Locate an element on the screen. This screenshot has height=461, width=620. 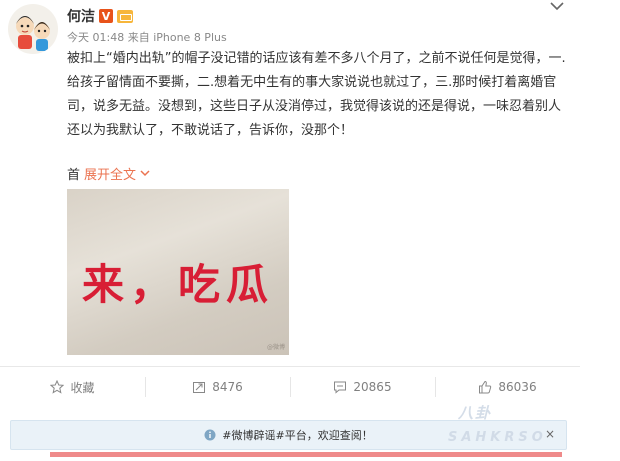
member-rank-icon is located at coordinates (125, 16).